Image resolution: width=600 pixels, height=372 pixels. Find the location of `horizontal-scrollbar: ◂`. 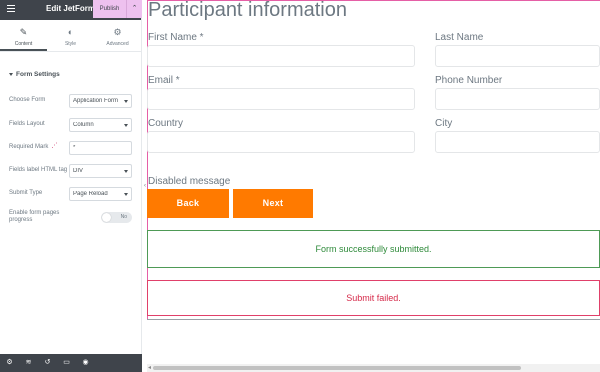

horizontal-scrollbar: ◂ is located at coordinates (373, 368).